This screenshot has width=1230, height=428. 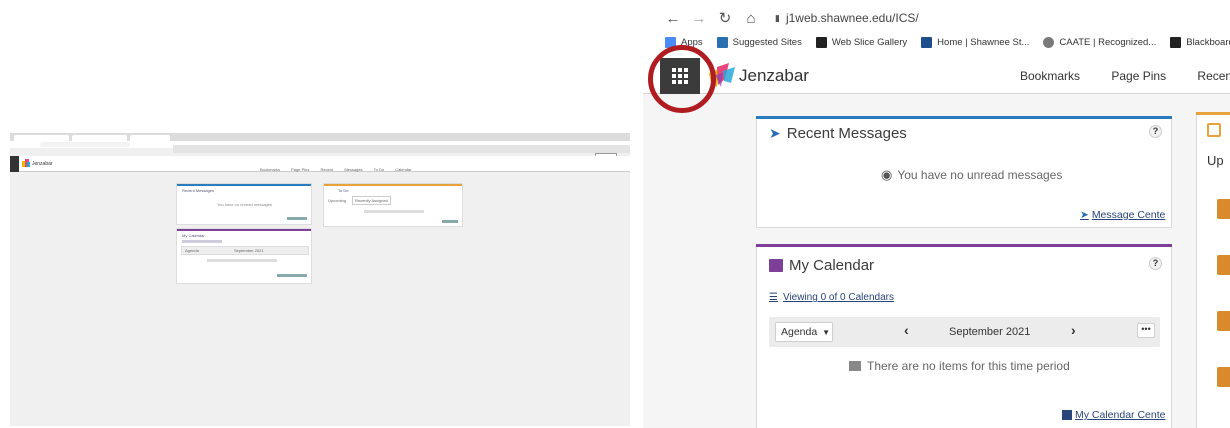 What do you see at coordinates (838, 133) in the screenshot?
I see `card-title: ➤ Recent Messages` at bounding box center [838, 133].